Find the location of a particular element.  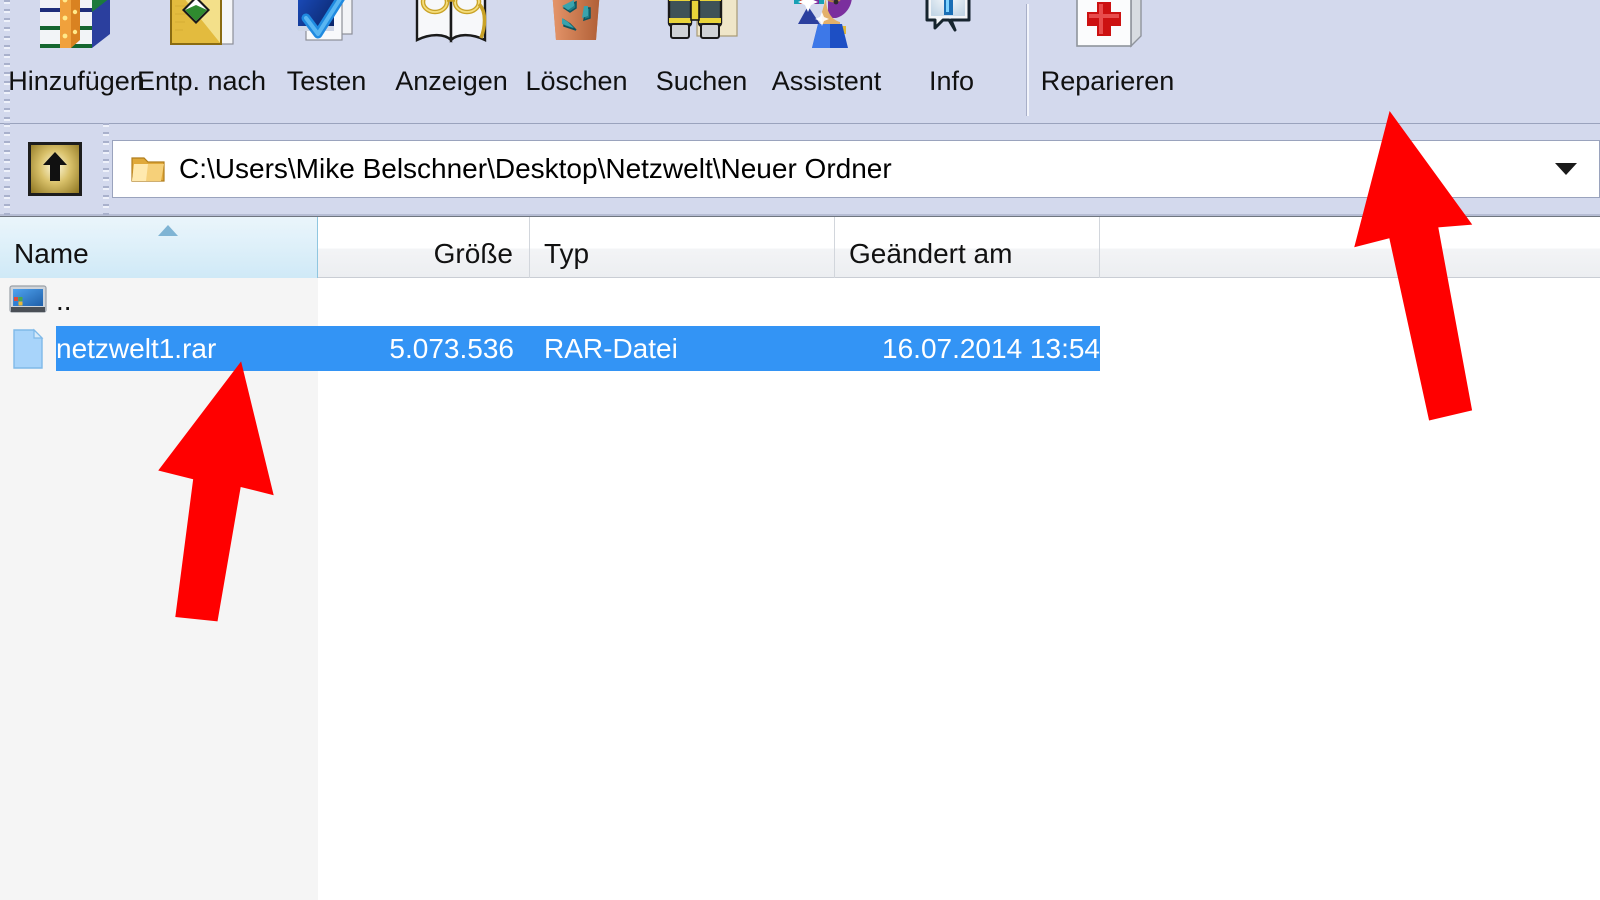

toolbar-button-repair: Reparieren is located at coordinates (1107, 60).